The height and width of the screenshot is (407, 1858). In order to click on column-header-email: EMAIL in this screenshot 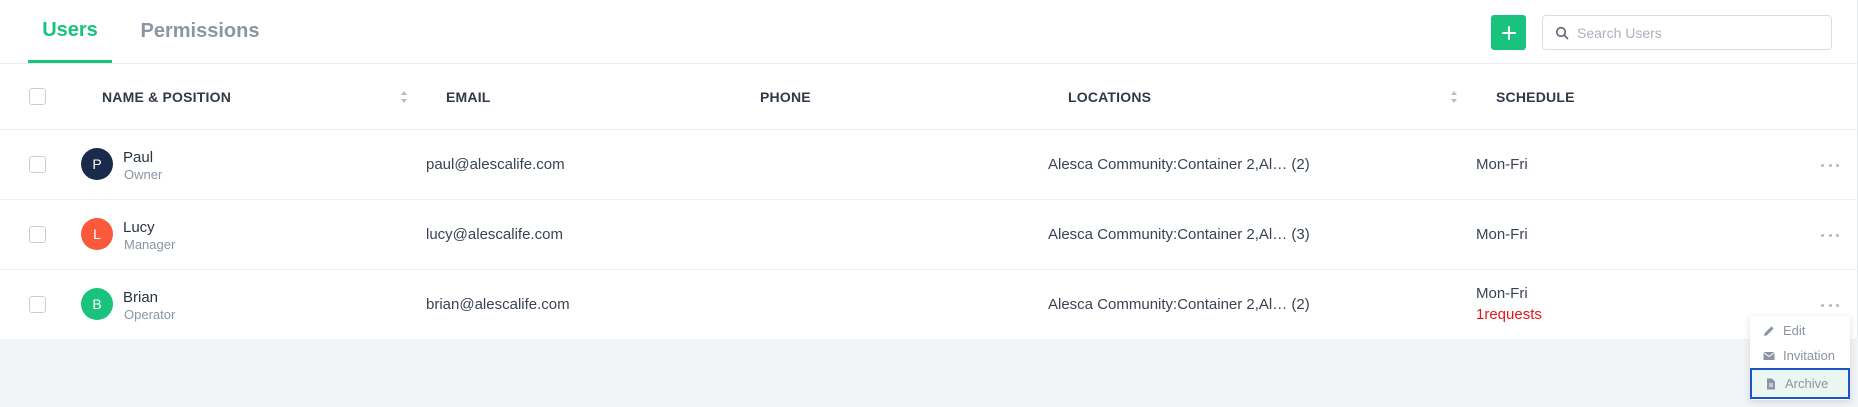, I will do `click(468, 97)`.